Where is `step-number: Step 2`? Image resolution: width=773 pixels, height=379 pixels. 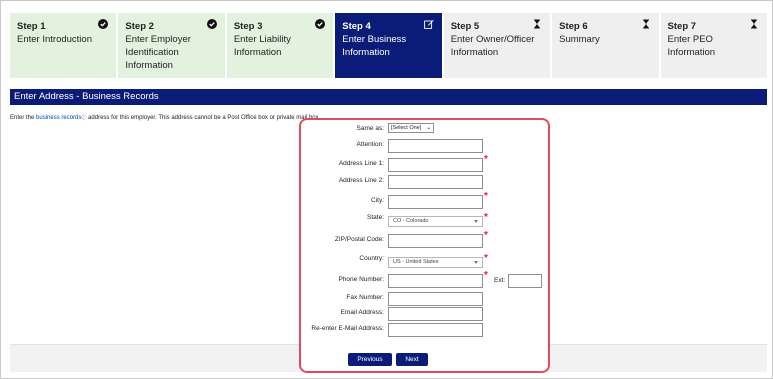 step-number: Step 2 is located at coordinates (139, 26).